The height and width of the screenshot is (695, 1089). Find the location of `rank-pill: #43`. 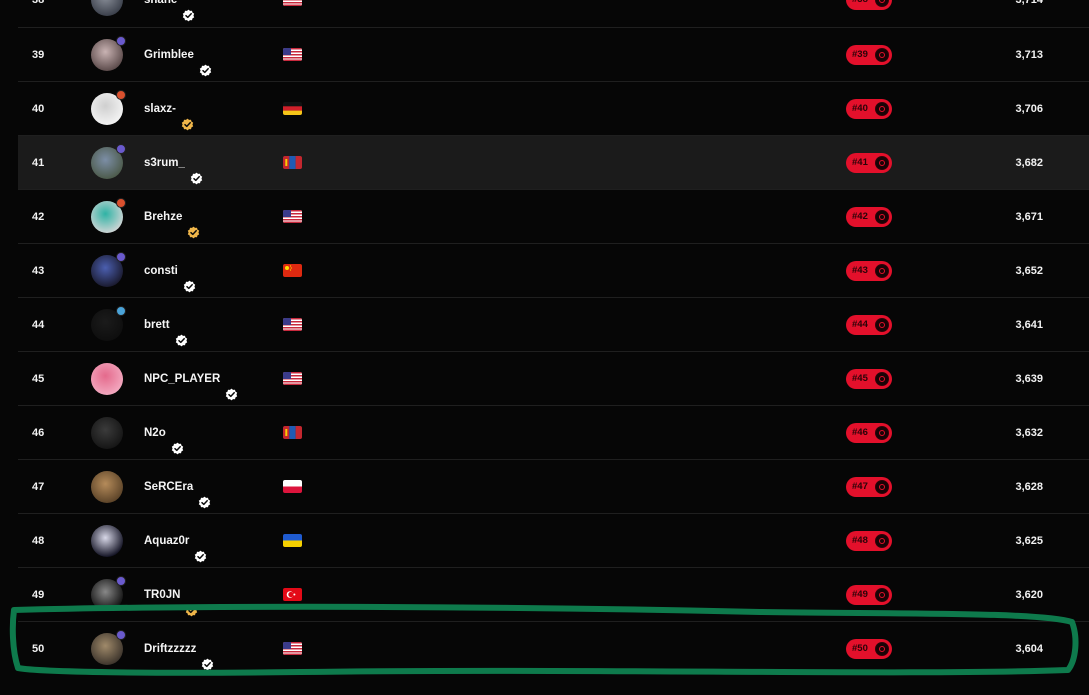

rank-pill: #43 is located at coordinates (869, 271).